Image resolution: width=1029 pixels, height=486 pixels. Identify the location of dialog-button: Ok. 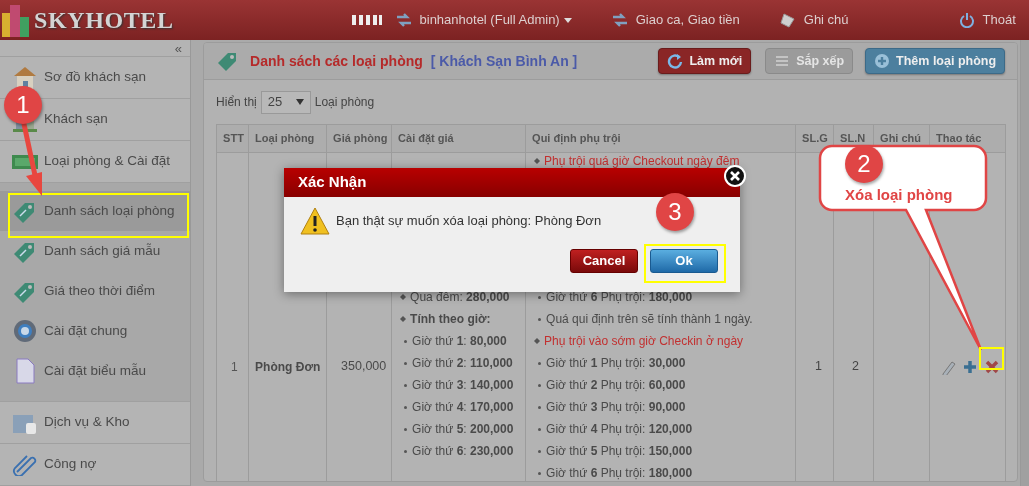
(684, 261).